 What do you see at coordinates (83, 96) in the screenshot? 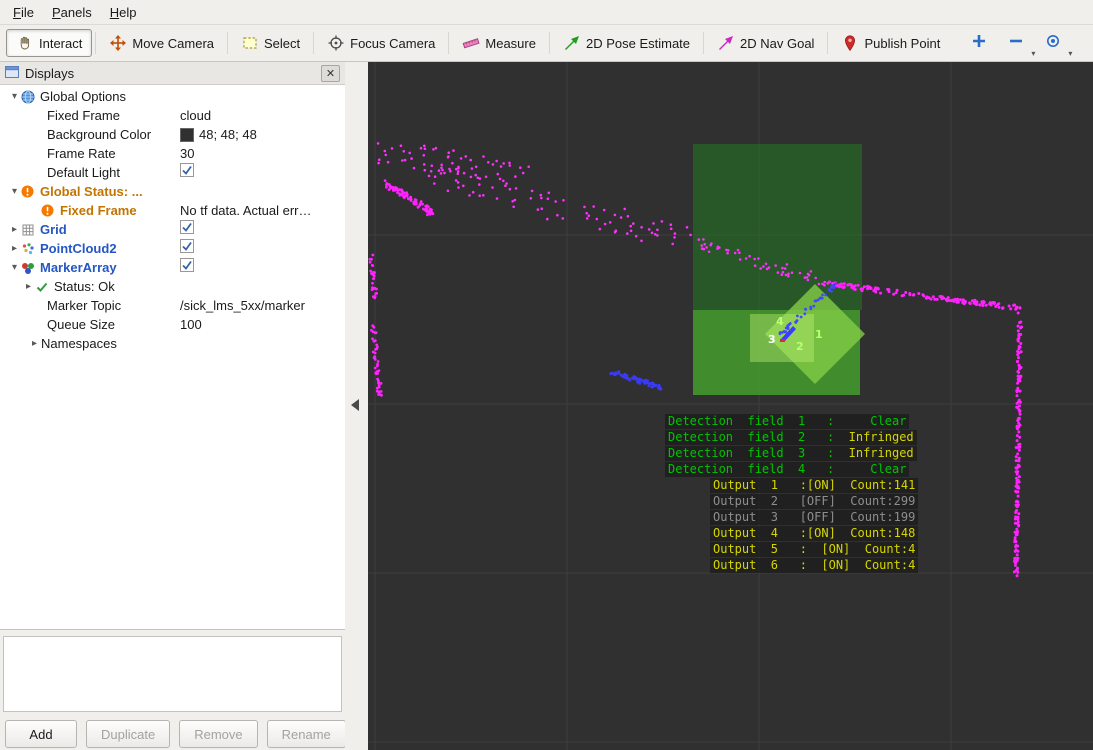
I see `row-label: Global Options` at bounding box center [83, 96].